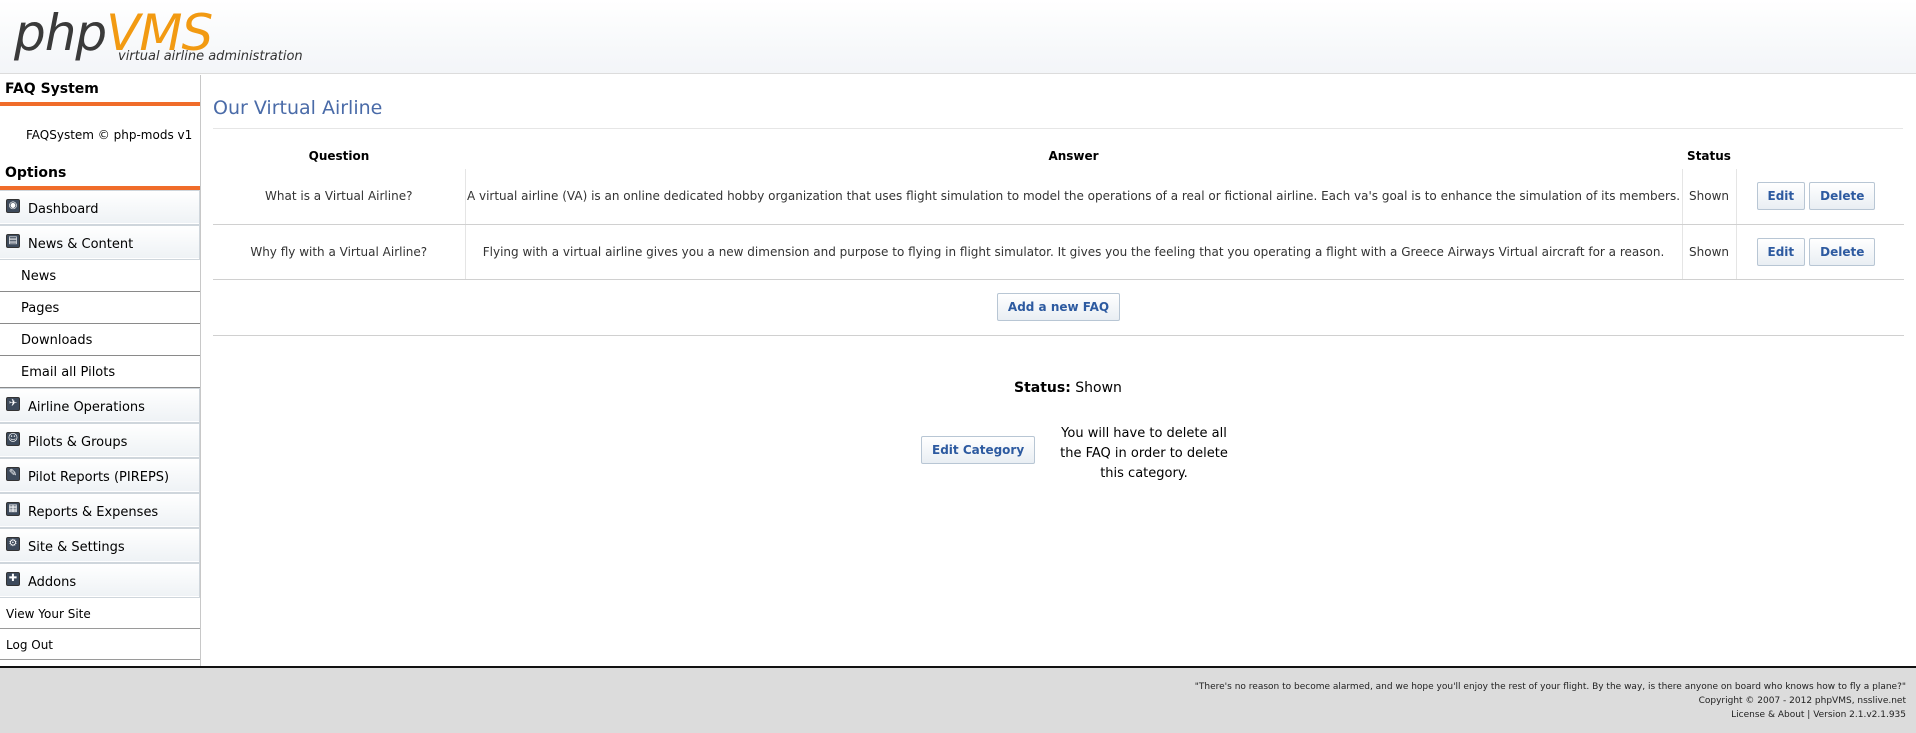 The width and height of the screenshot is (1916, 733). Describe the element at coordinates (78, 442) in the screenshot. I see `menu-label: Pilots & Groups` at that location.